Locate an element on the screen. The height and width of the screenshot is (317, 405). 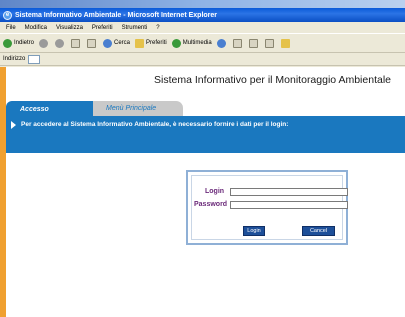
favorites-button: Preferiti is located at coordinates (151, 43).